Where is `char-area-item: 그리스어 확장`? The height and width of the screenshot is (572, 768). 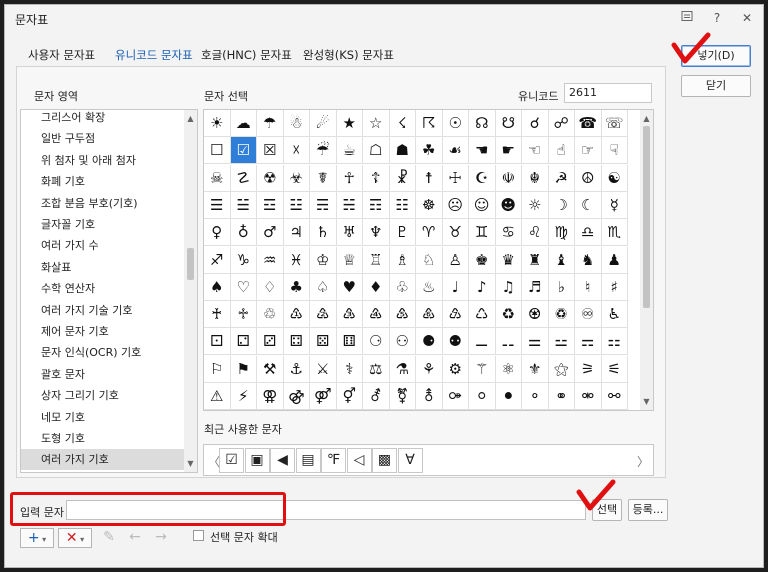 char-area-item: 그리스어 확장 is located at coordinates (73, 119).